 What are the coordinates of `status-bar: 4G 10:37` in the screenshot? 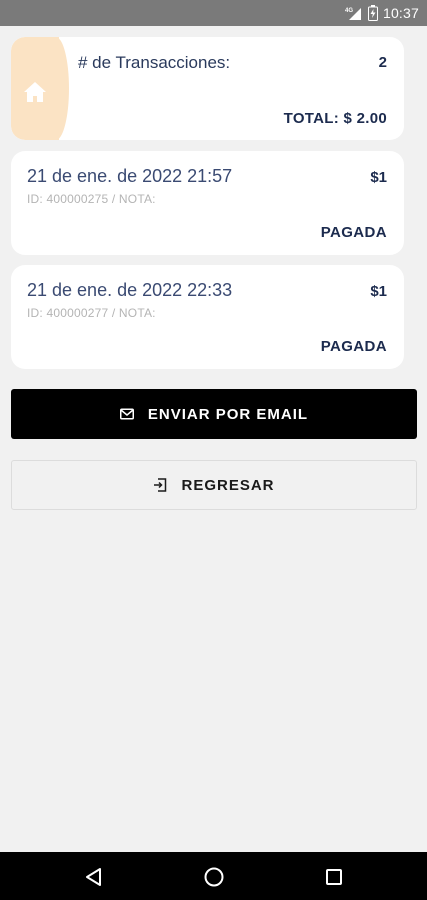 It's located at (213, 13).